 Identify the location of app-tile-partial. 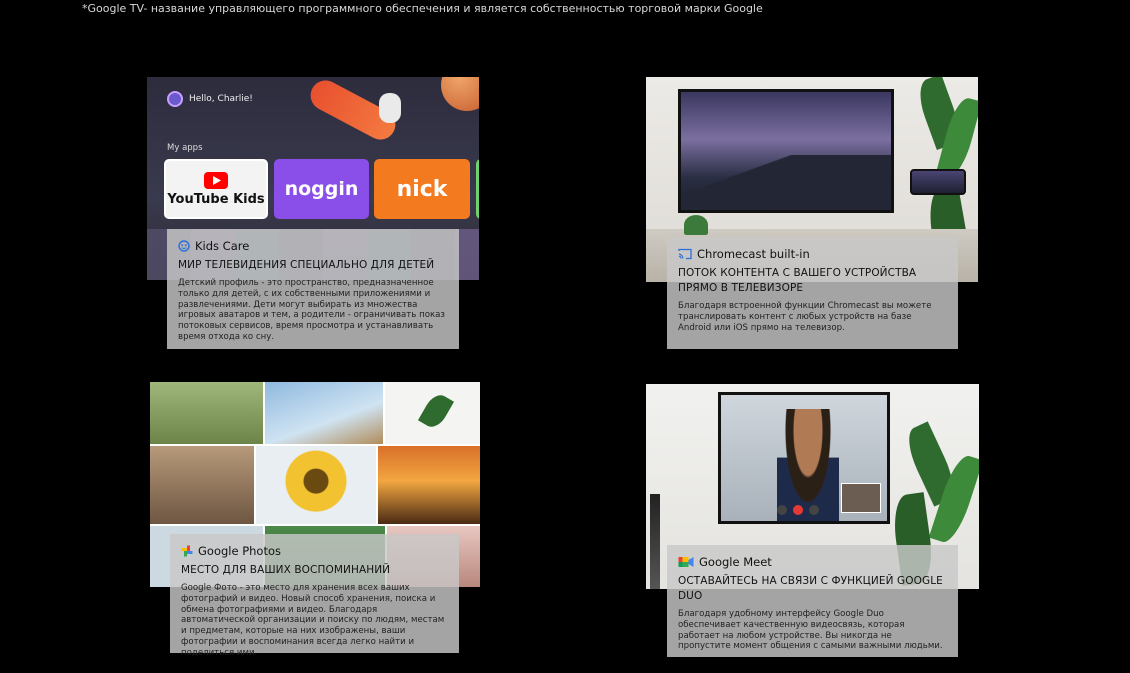
(477, 189).